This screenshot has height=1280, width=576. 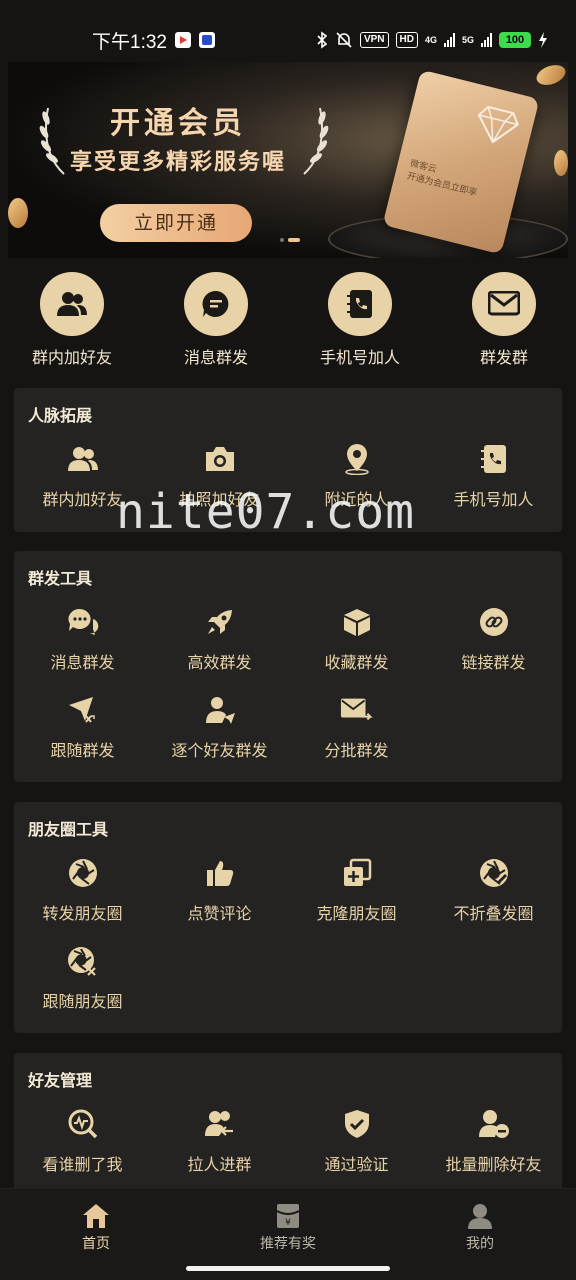 I want to click on charging-icon, so click(x=543, y=40).